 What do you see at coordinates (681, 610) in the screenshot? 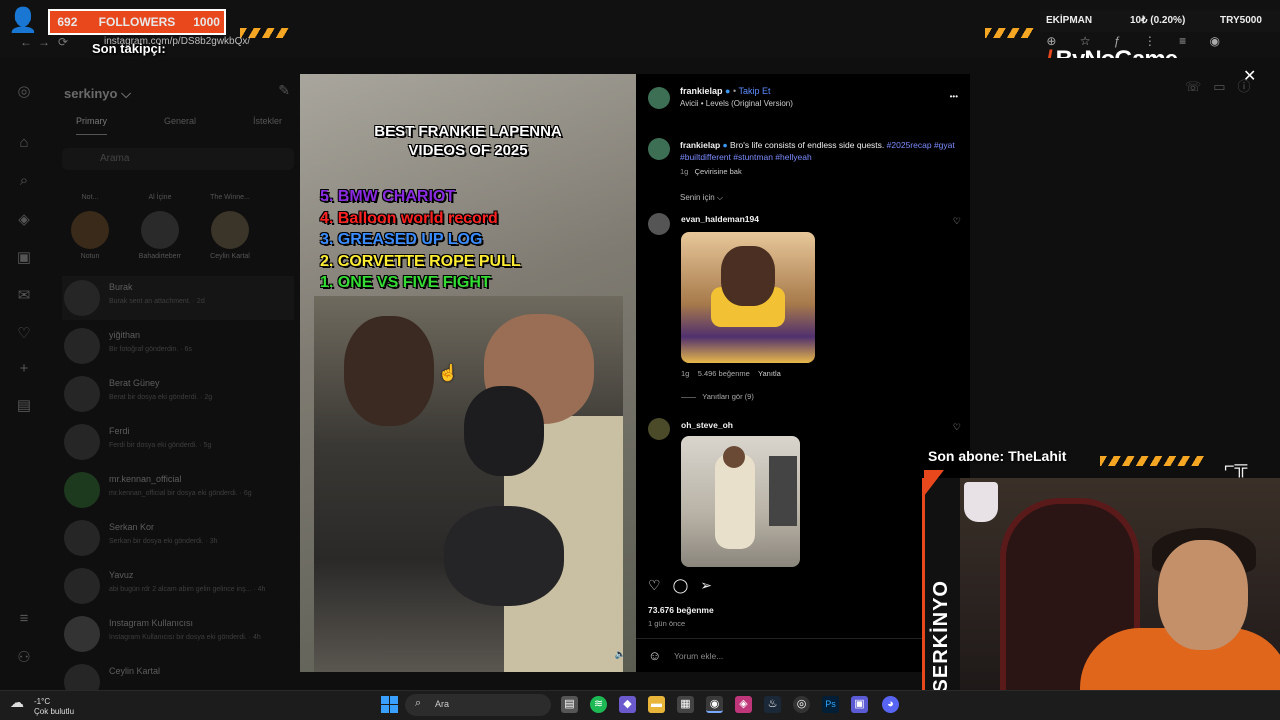
I see `post-likes: 73.676 beğenme` at bounding box center [681, 610].